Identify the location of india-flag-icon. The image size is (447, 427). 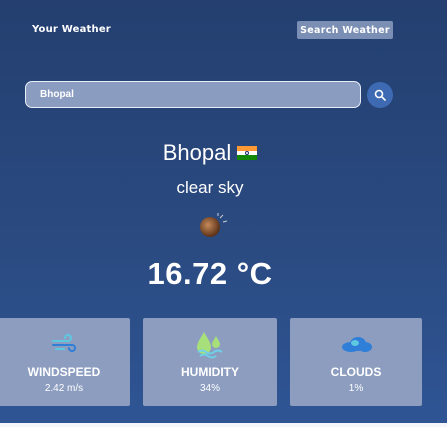
(247, 153).